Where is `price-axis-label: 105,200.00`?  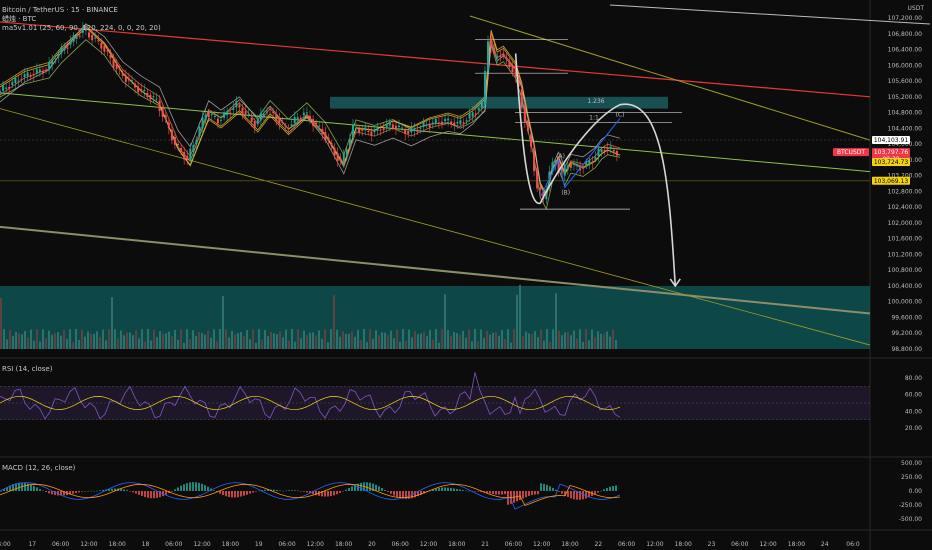 price-axis-label: 105,200.00 is located at coordinates (905, 97).